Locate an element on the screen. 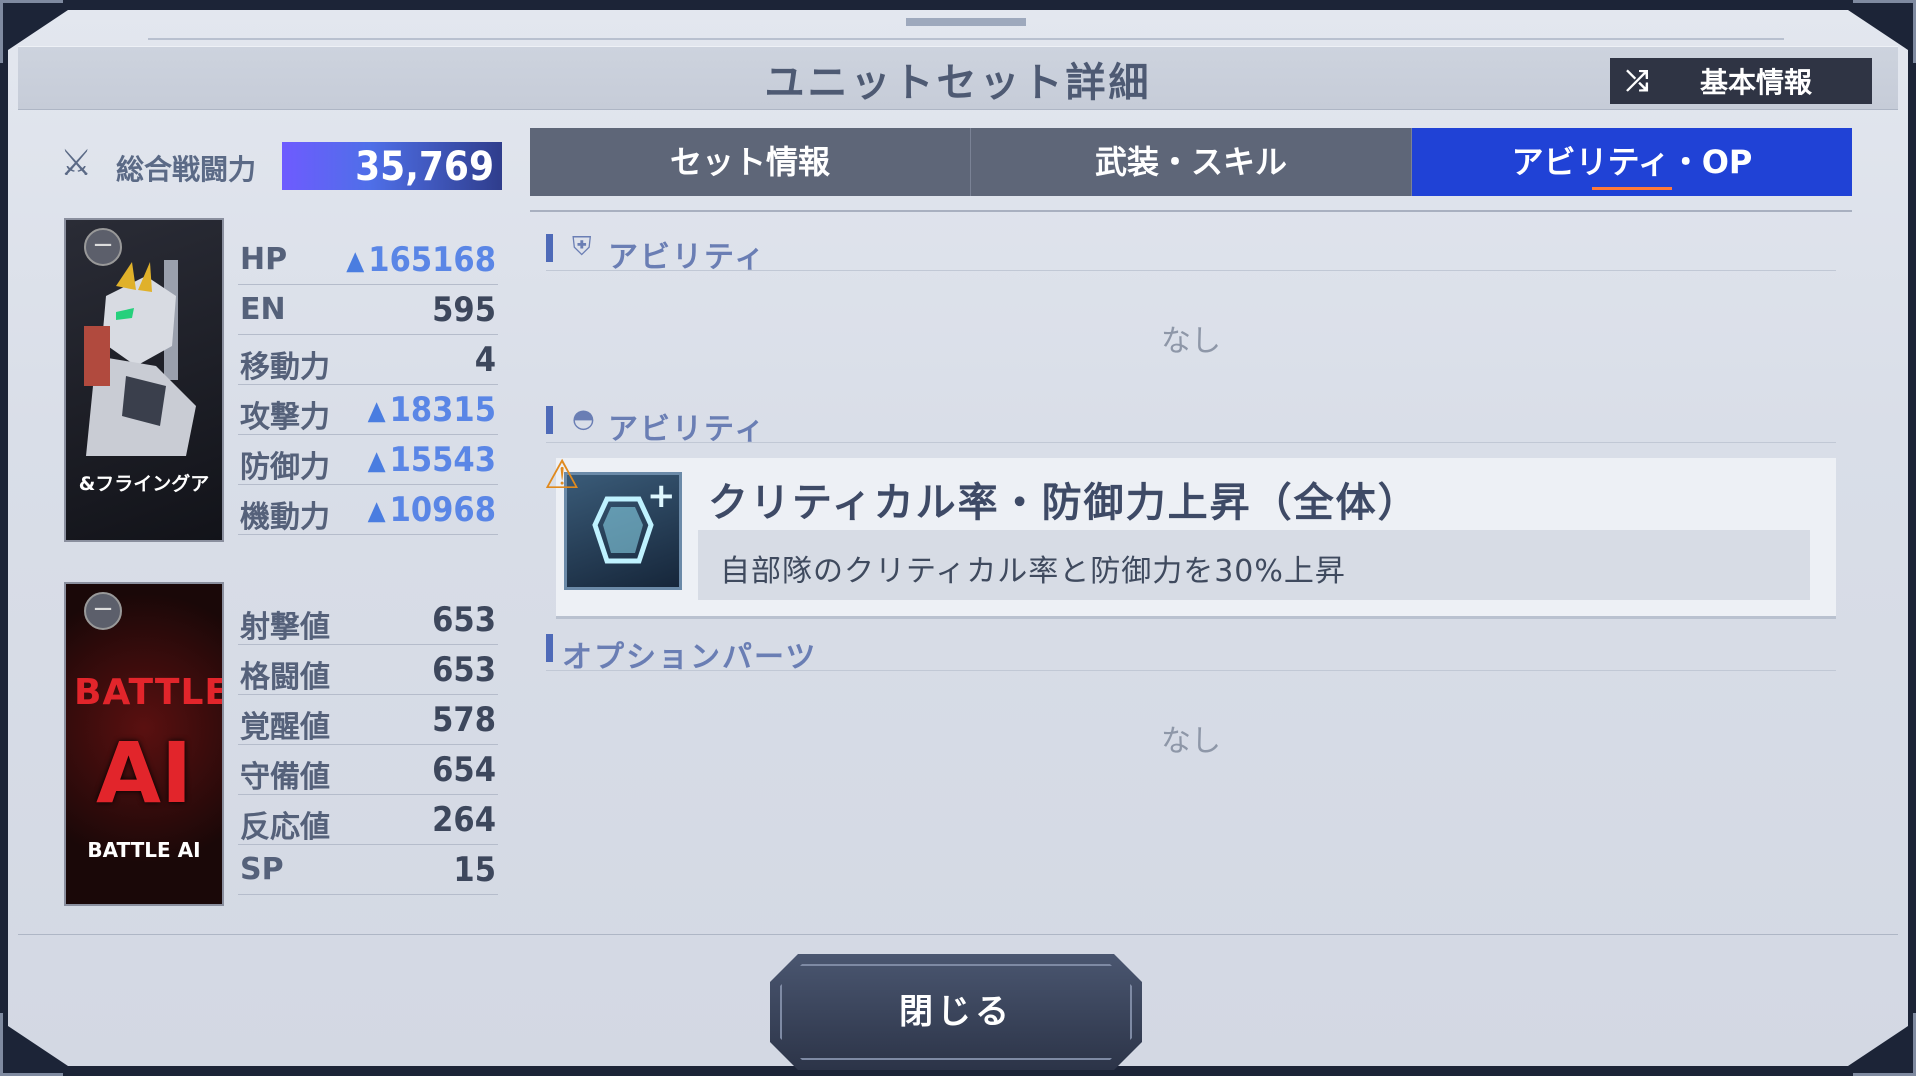 Image resolution: width=1916 pixels, height=1076 pixels. stat-label: 守備値 is located at coordinates (285, 777).